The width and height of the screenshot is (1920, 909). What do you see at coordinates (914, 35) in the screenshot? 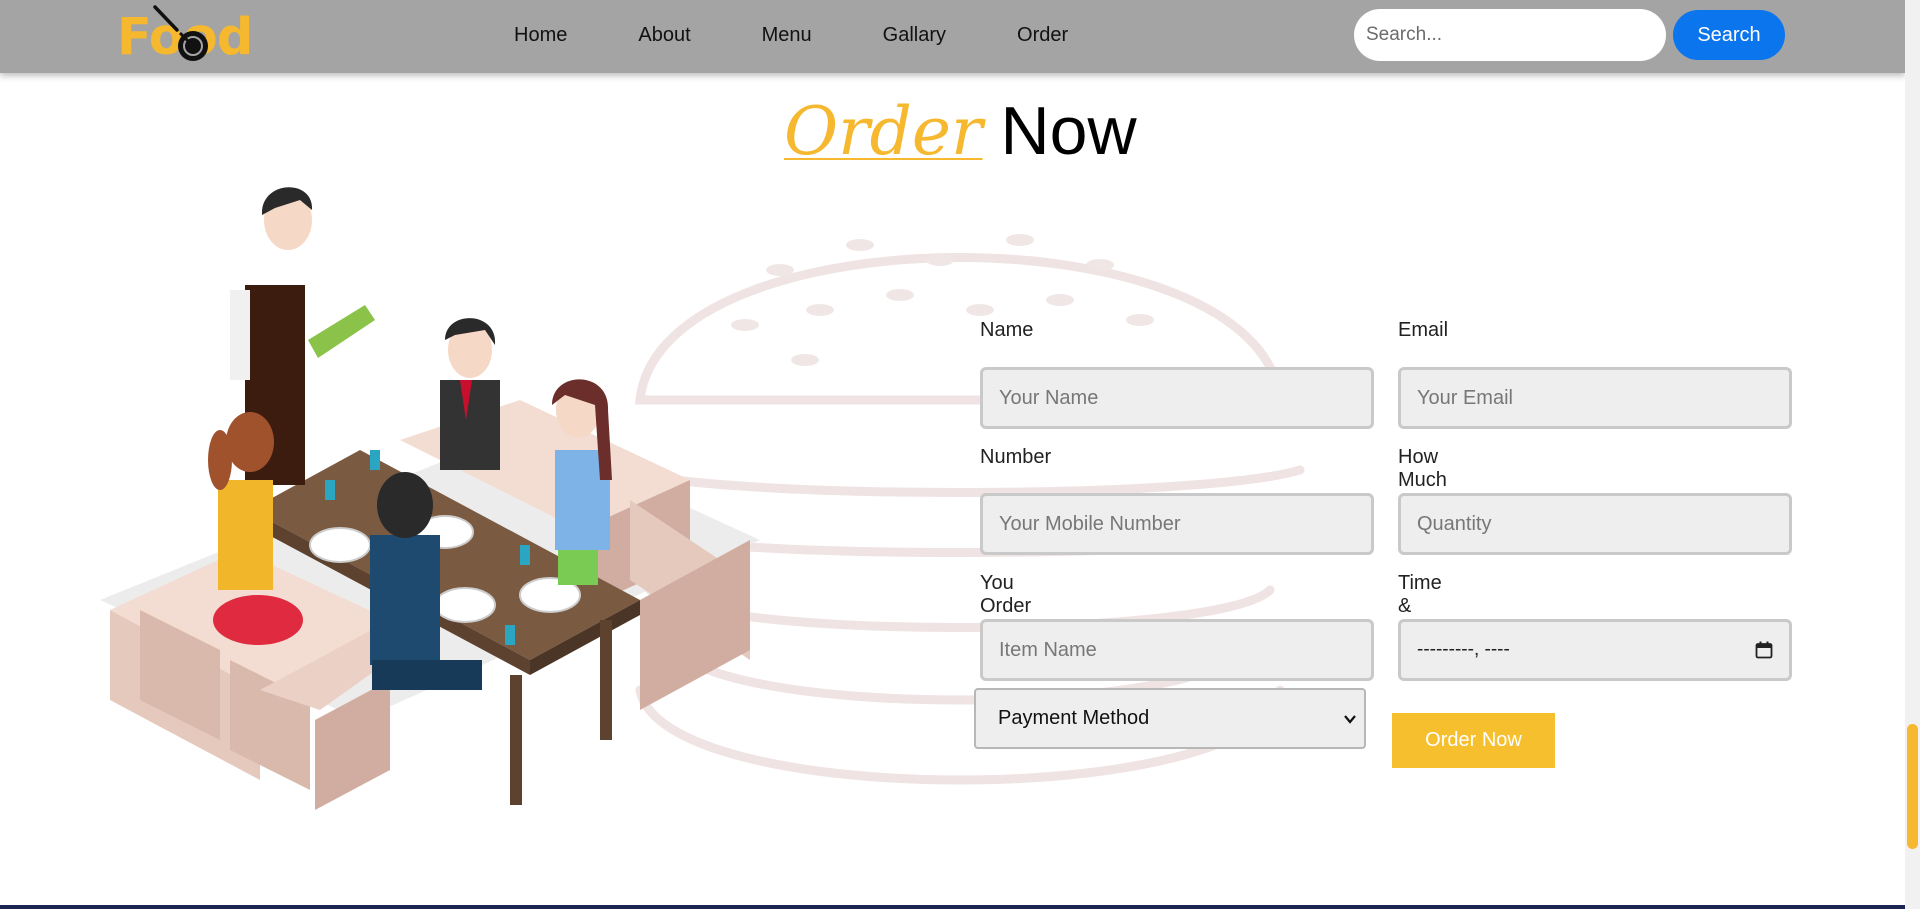
I see `nav-gallary: Gallary` at bounding box center [914, 35].